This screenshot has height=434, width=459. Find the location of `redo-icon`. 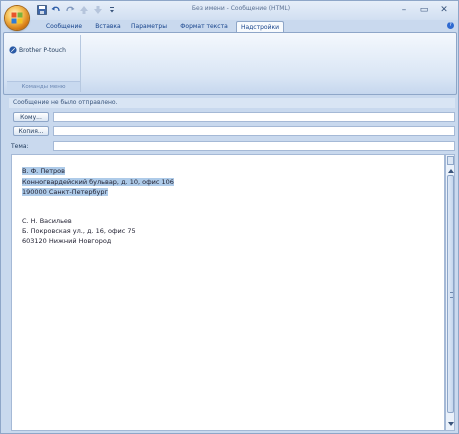

redo-icon is located at coordinates (70, 10).